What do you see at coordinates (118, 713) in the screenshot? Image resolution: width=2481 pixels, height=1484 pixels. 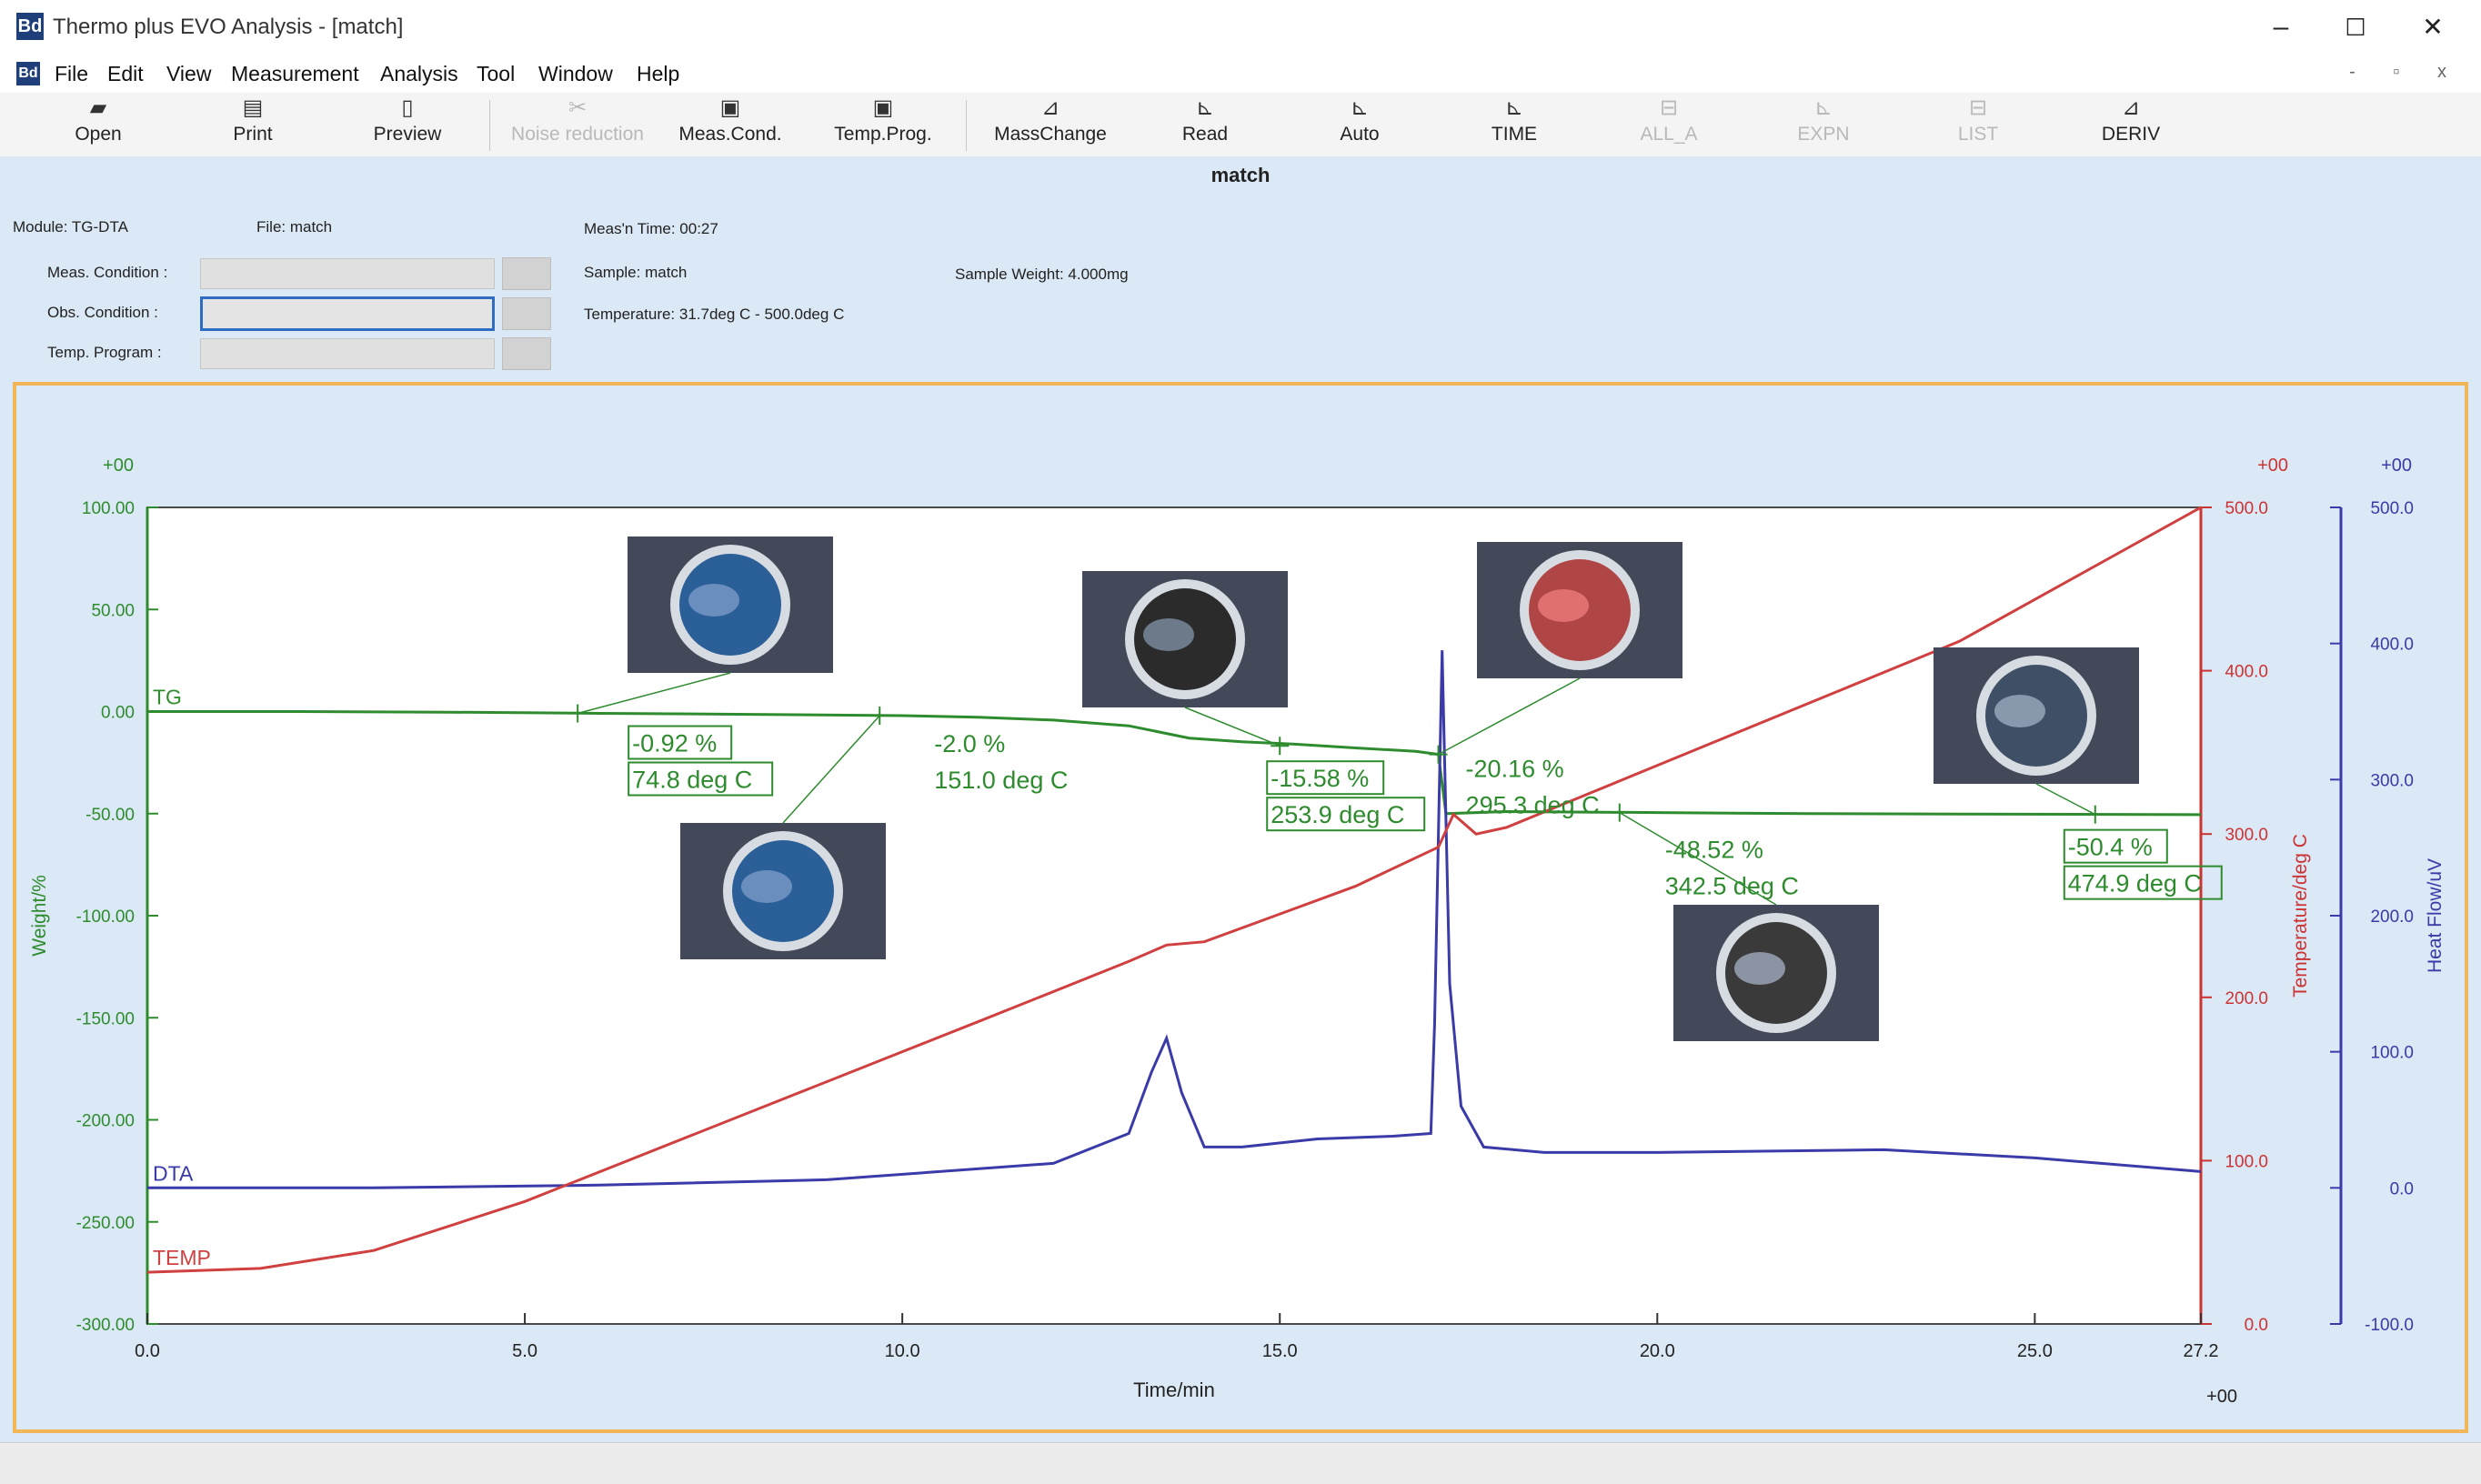 I see `left-axis-tick-label: 0.00` at bounding box center [118, 713].